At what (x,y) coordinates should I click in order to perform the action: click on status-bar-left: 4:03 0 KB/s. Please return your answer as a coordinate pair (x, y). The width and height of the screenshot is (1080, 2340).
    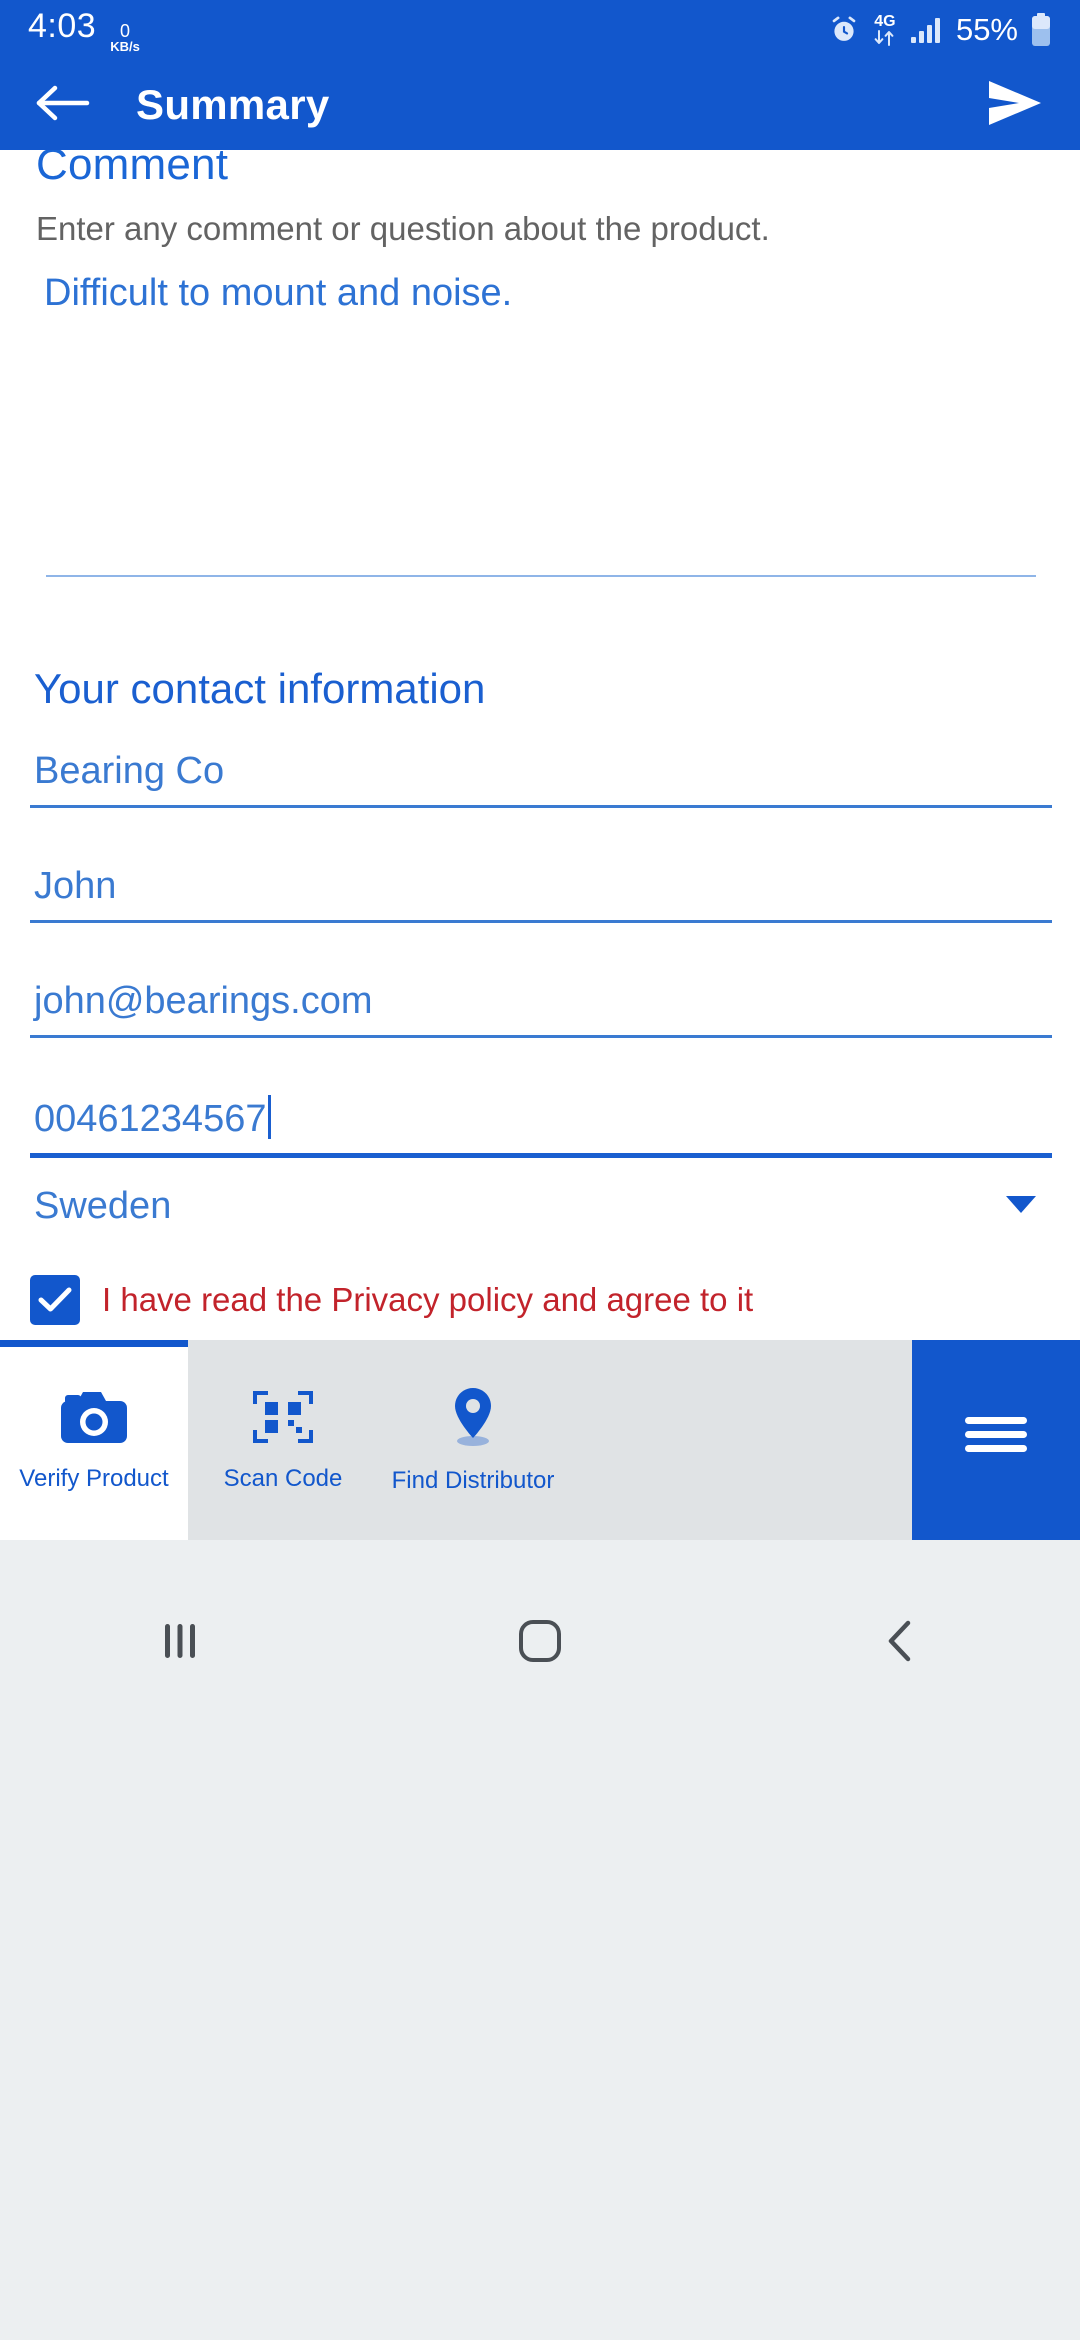
    Looking at the image, I should click on (84, 30).